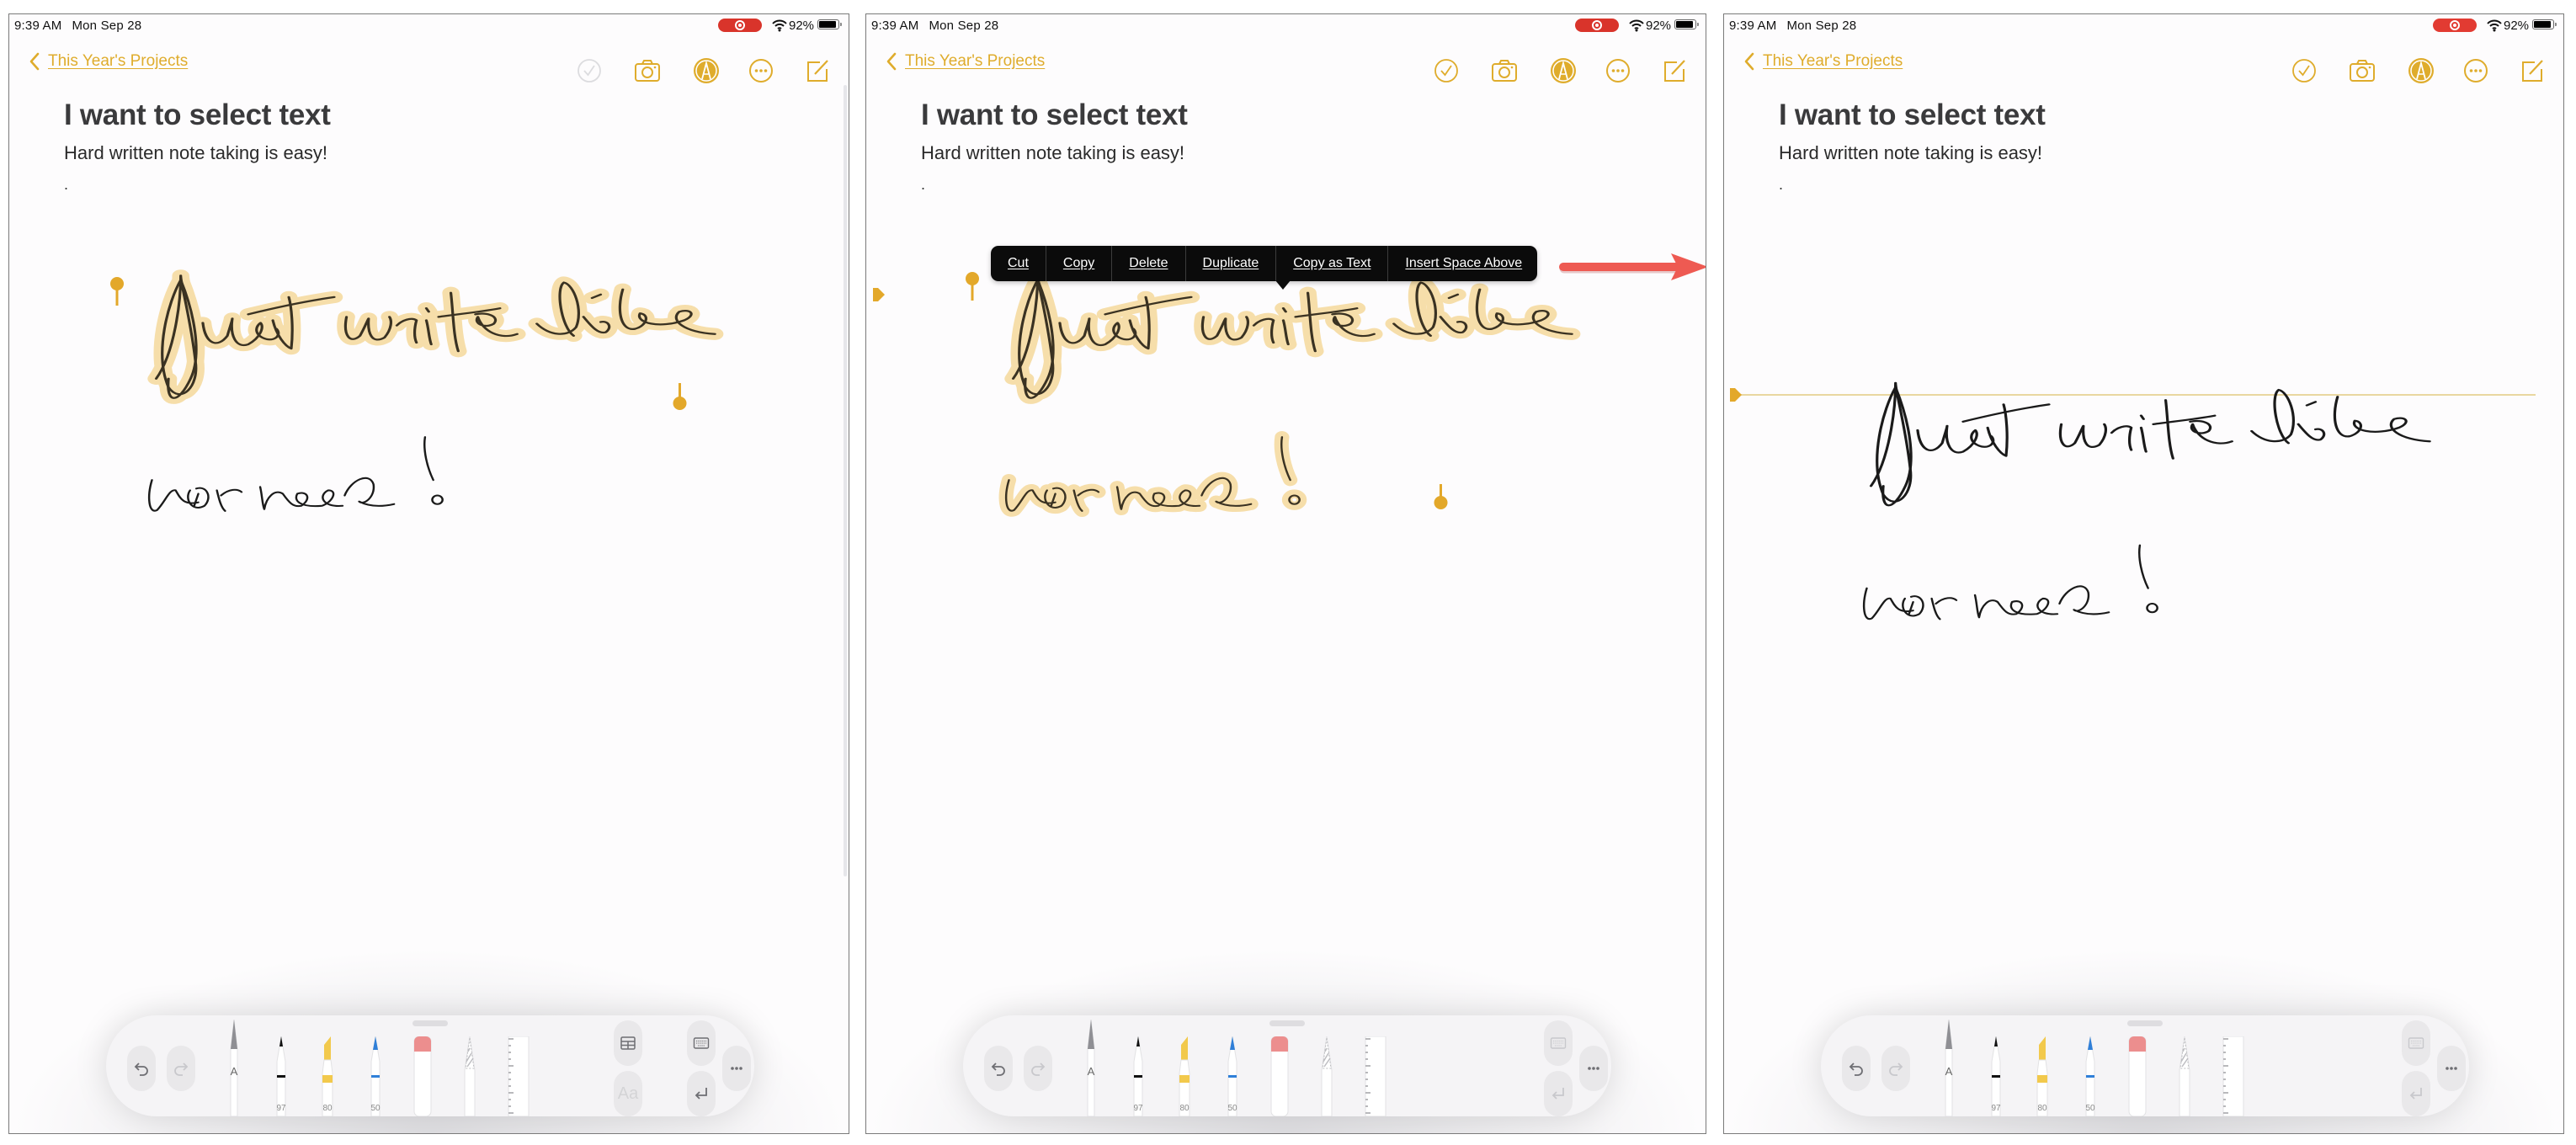 This screenshot has width=2576, height=1145. Describe the element at coordinates (1149, 264) in the screenshot. I see `menu-item-delete: Delete` at that location.